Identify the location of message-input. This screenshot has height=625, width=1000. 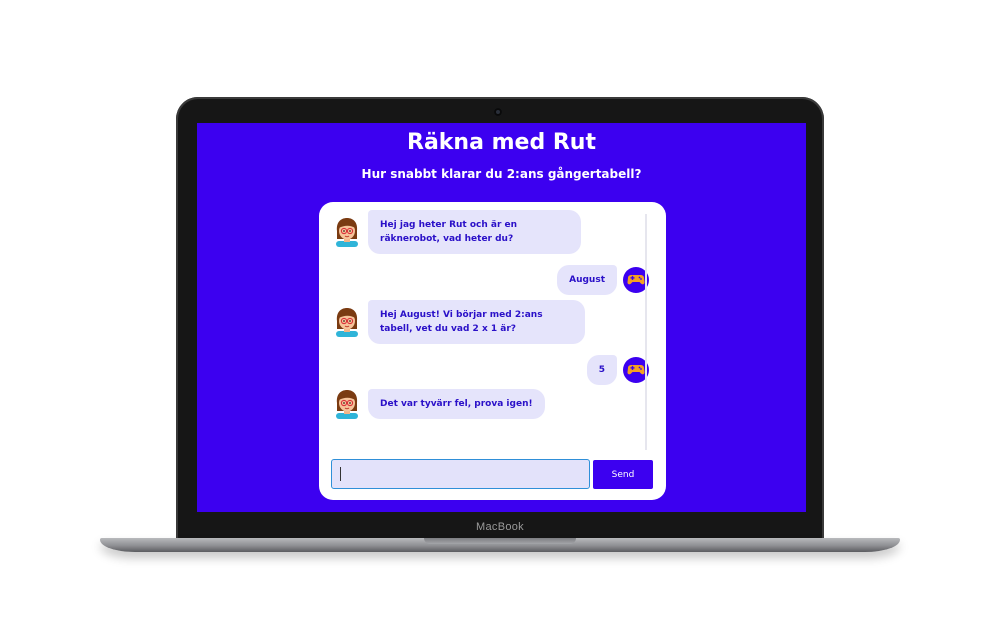
(460, 474).